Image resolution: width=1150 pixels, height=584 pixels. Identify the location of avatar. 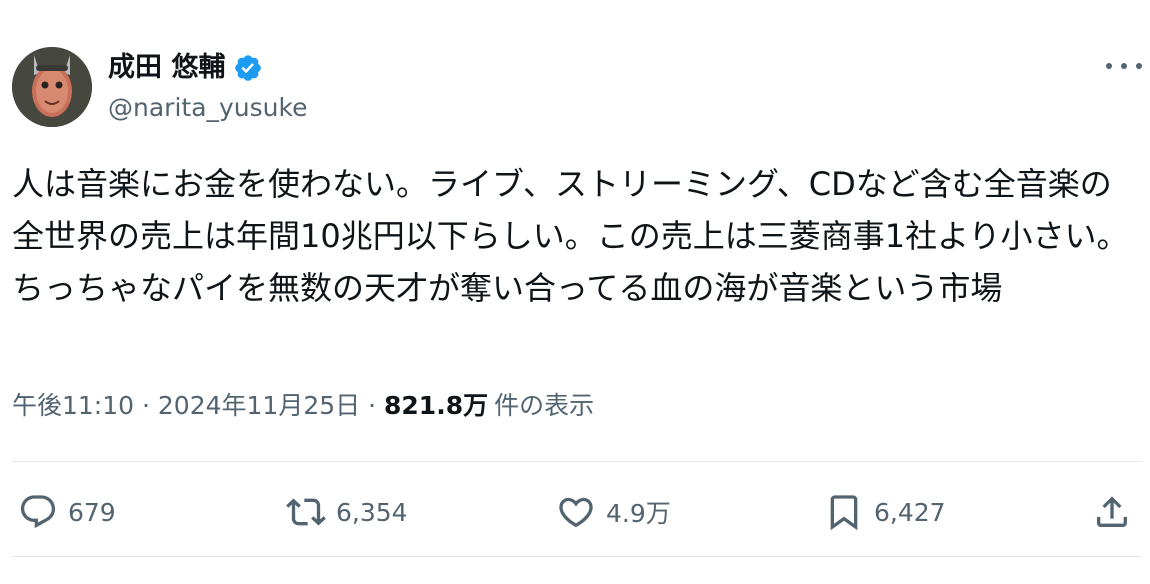
(52, 87).